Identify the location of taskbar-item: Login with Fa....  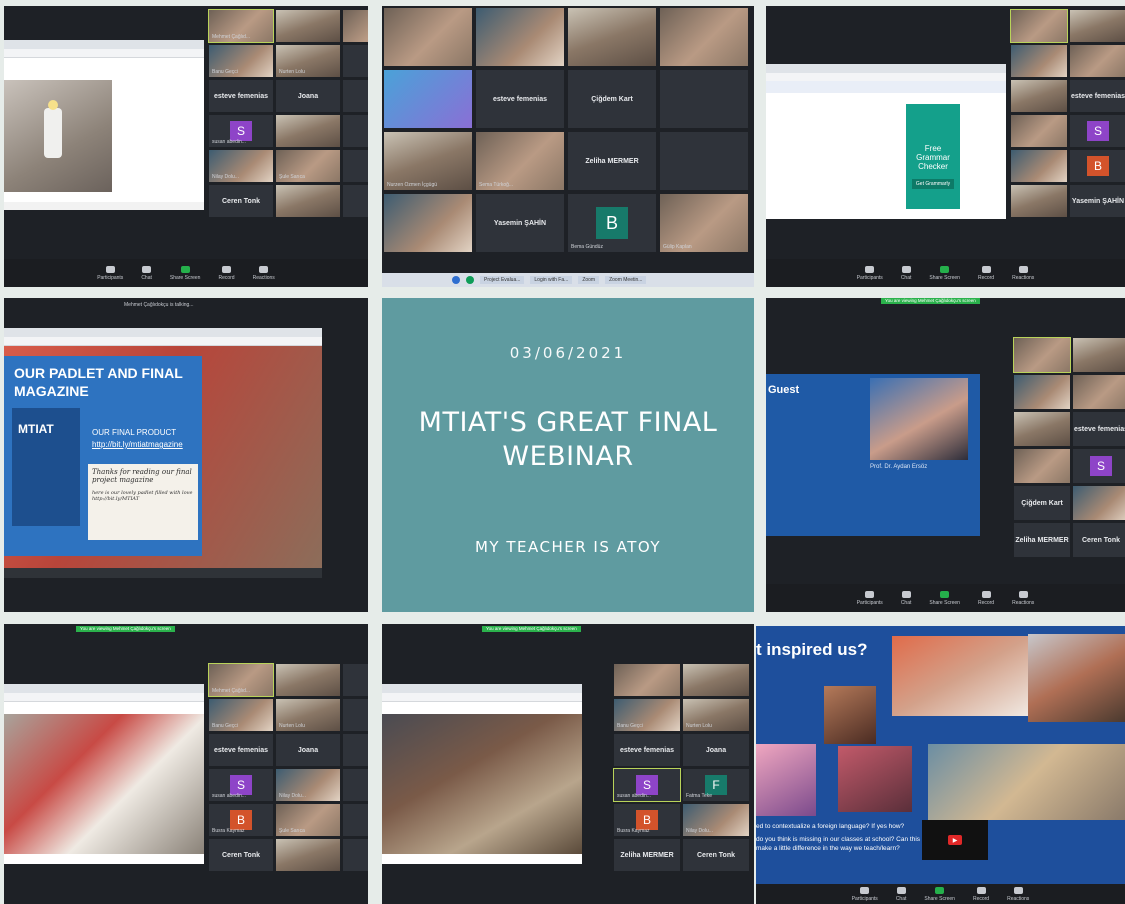
(551, 280).